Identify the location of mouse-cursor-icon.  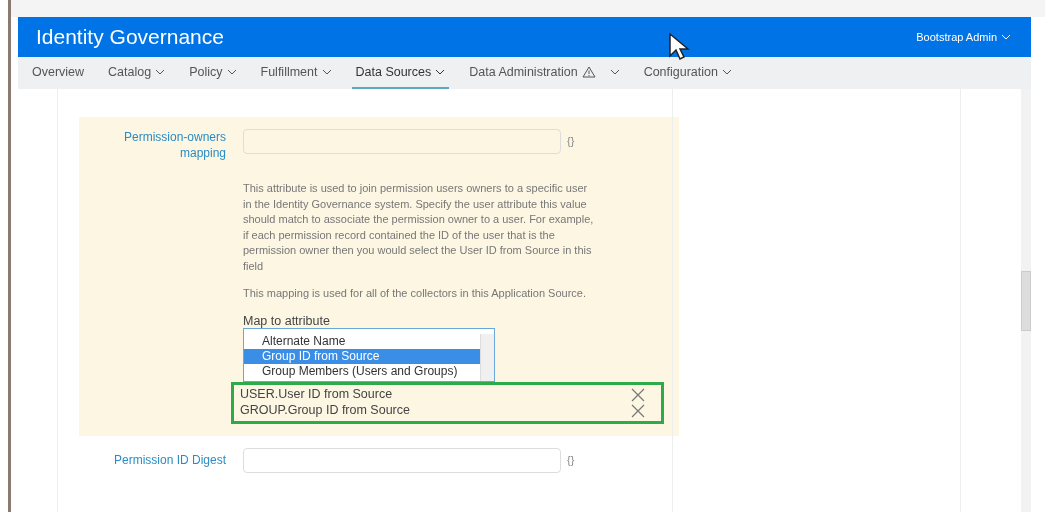
(679, 47).